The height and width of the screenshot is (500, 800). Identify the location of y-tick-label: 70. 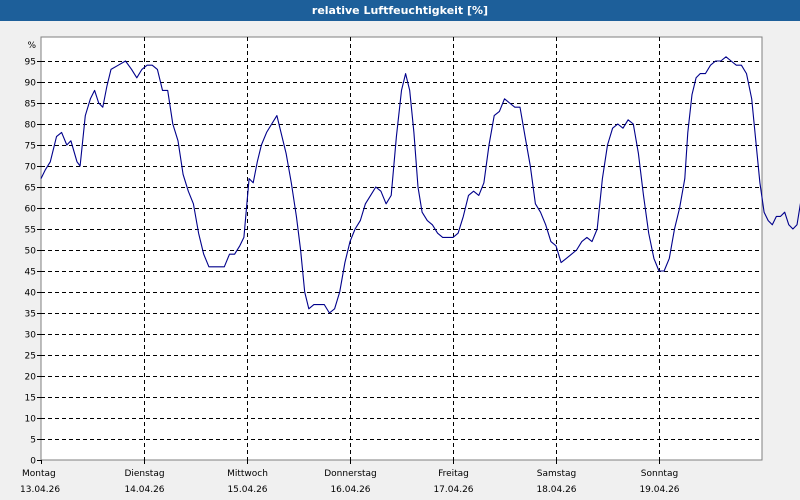
(31, 168).